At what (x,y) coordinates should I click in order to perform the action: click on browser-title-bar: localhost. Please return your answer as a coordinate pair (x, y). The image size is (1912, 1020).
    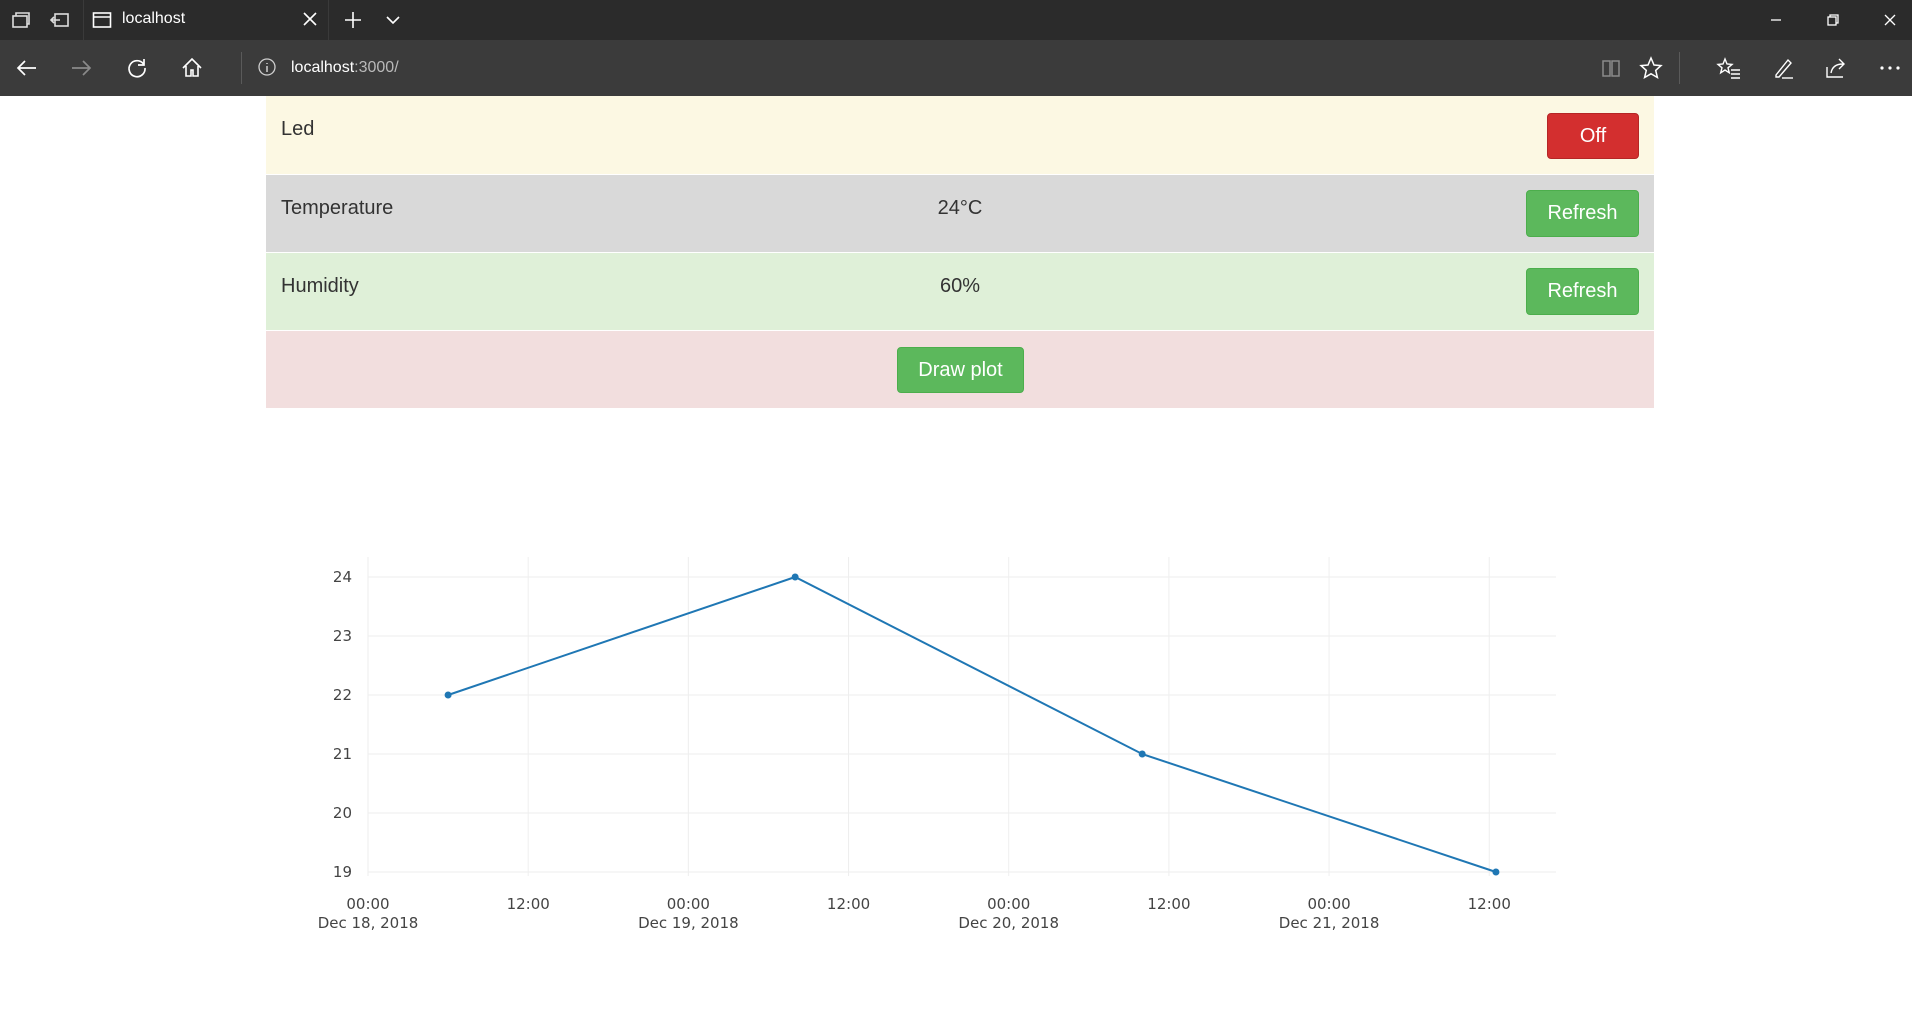
    Looking at the image, I should click on (956, 20).